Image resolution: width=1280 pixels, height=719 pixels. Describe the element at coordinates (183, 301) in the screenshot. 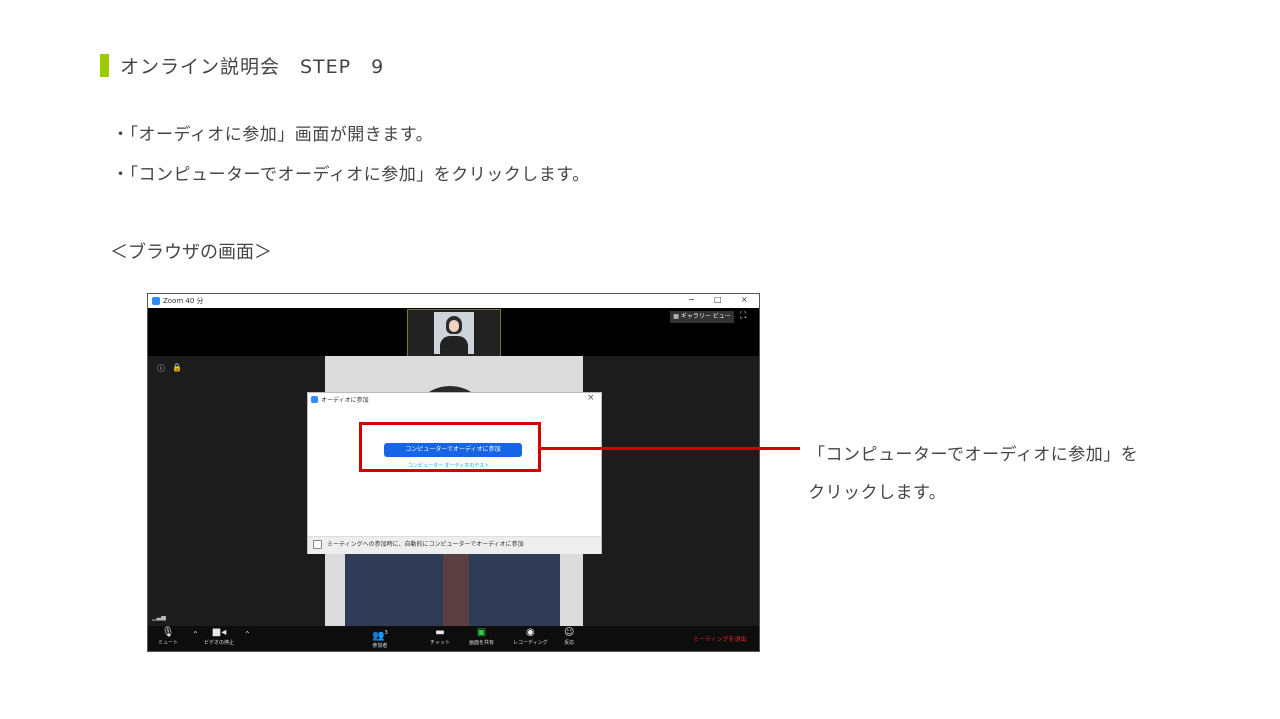

I see `zoom-window-title: Zoom 40 分` at that location.